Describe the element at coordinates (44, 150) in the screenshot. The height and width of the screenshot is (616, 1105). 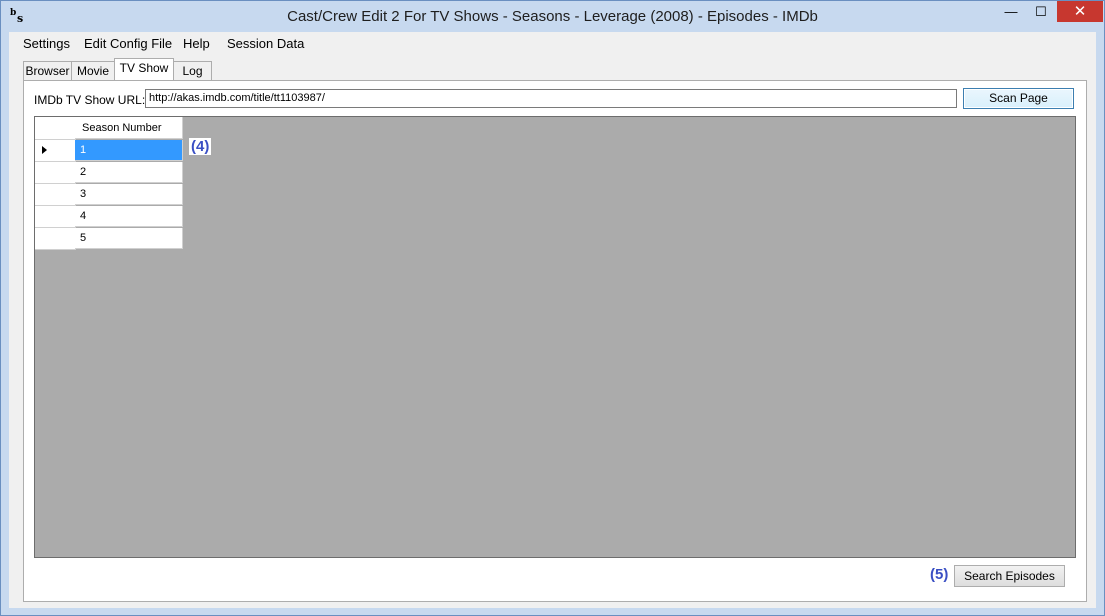
I see `current-row-arrow-icon` at that location.